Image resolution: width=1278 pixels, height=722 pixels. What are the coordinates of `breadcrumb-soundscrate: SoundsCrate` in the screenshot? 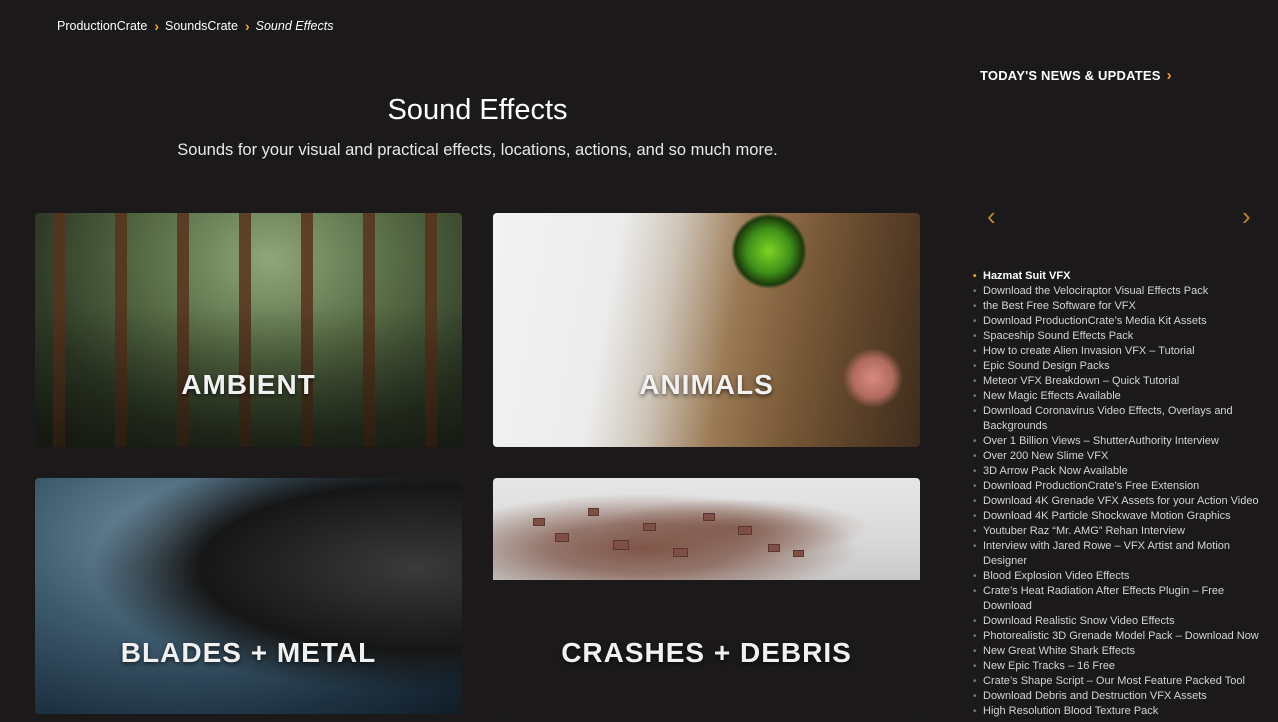 It's located at (201, 26).